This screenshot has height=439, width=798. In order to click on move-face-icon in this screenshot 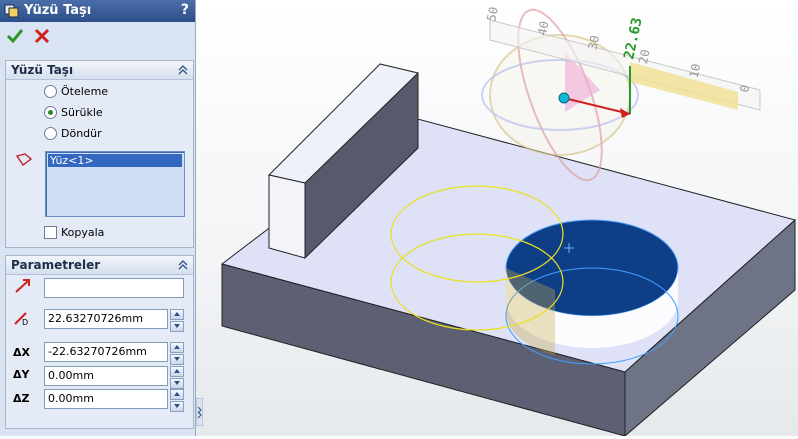, I will do `click(11, 11)`.